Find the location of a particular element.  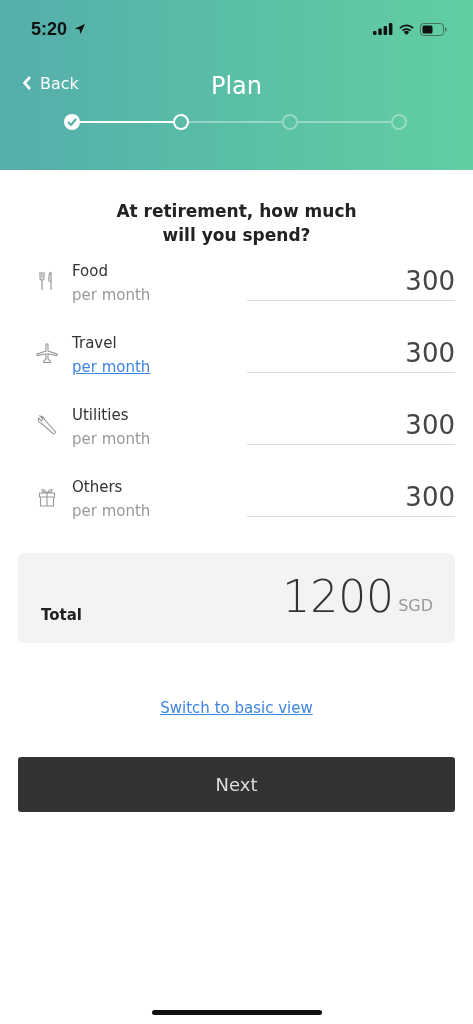

airplane-icon is located at coordinates (47, 353).